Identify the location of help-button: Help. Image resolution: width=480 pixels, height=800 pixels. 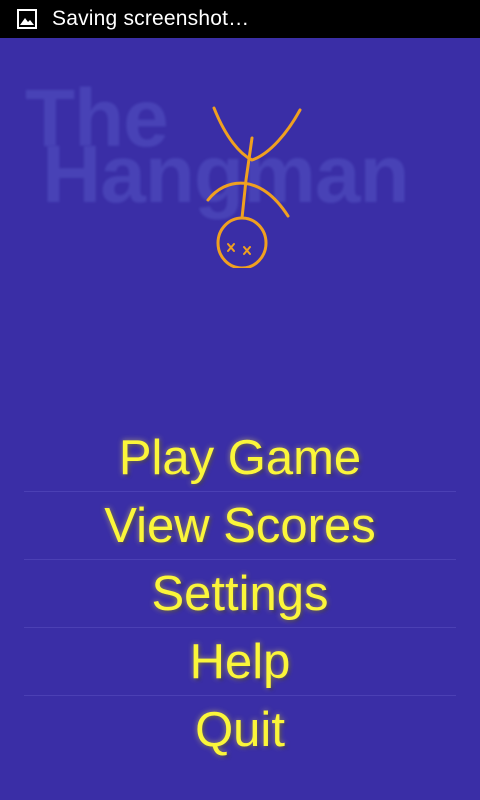
(240, 662).